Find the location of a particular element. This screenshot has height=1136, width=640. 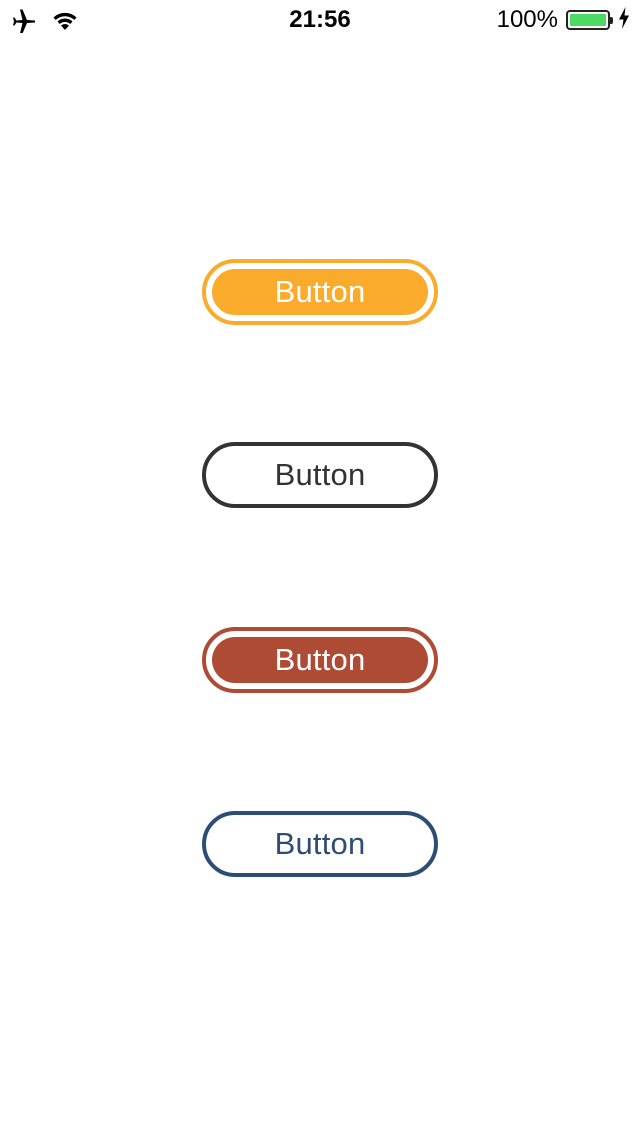

charging-bolt-icon is located at coordinates (624, 20).